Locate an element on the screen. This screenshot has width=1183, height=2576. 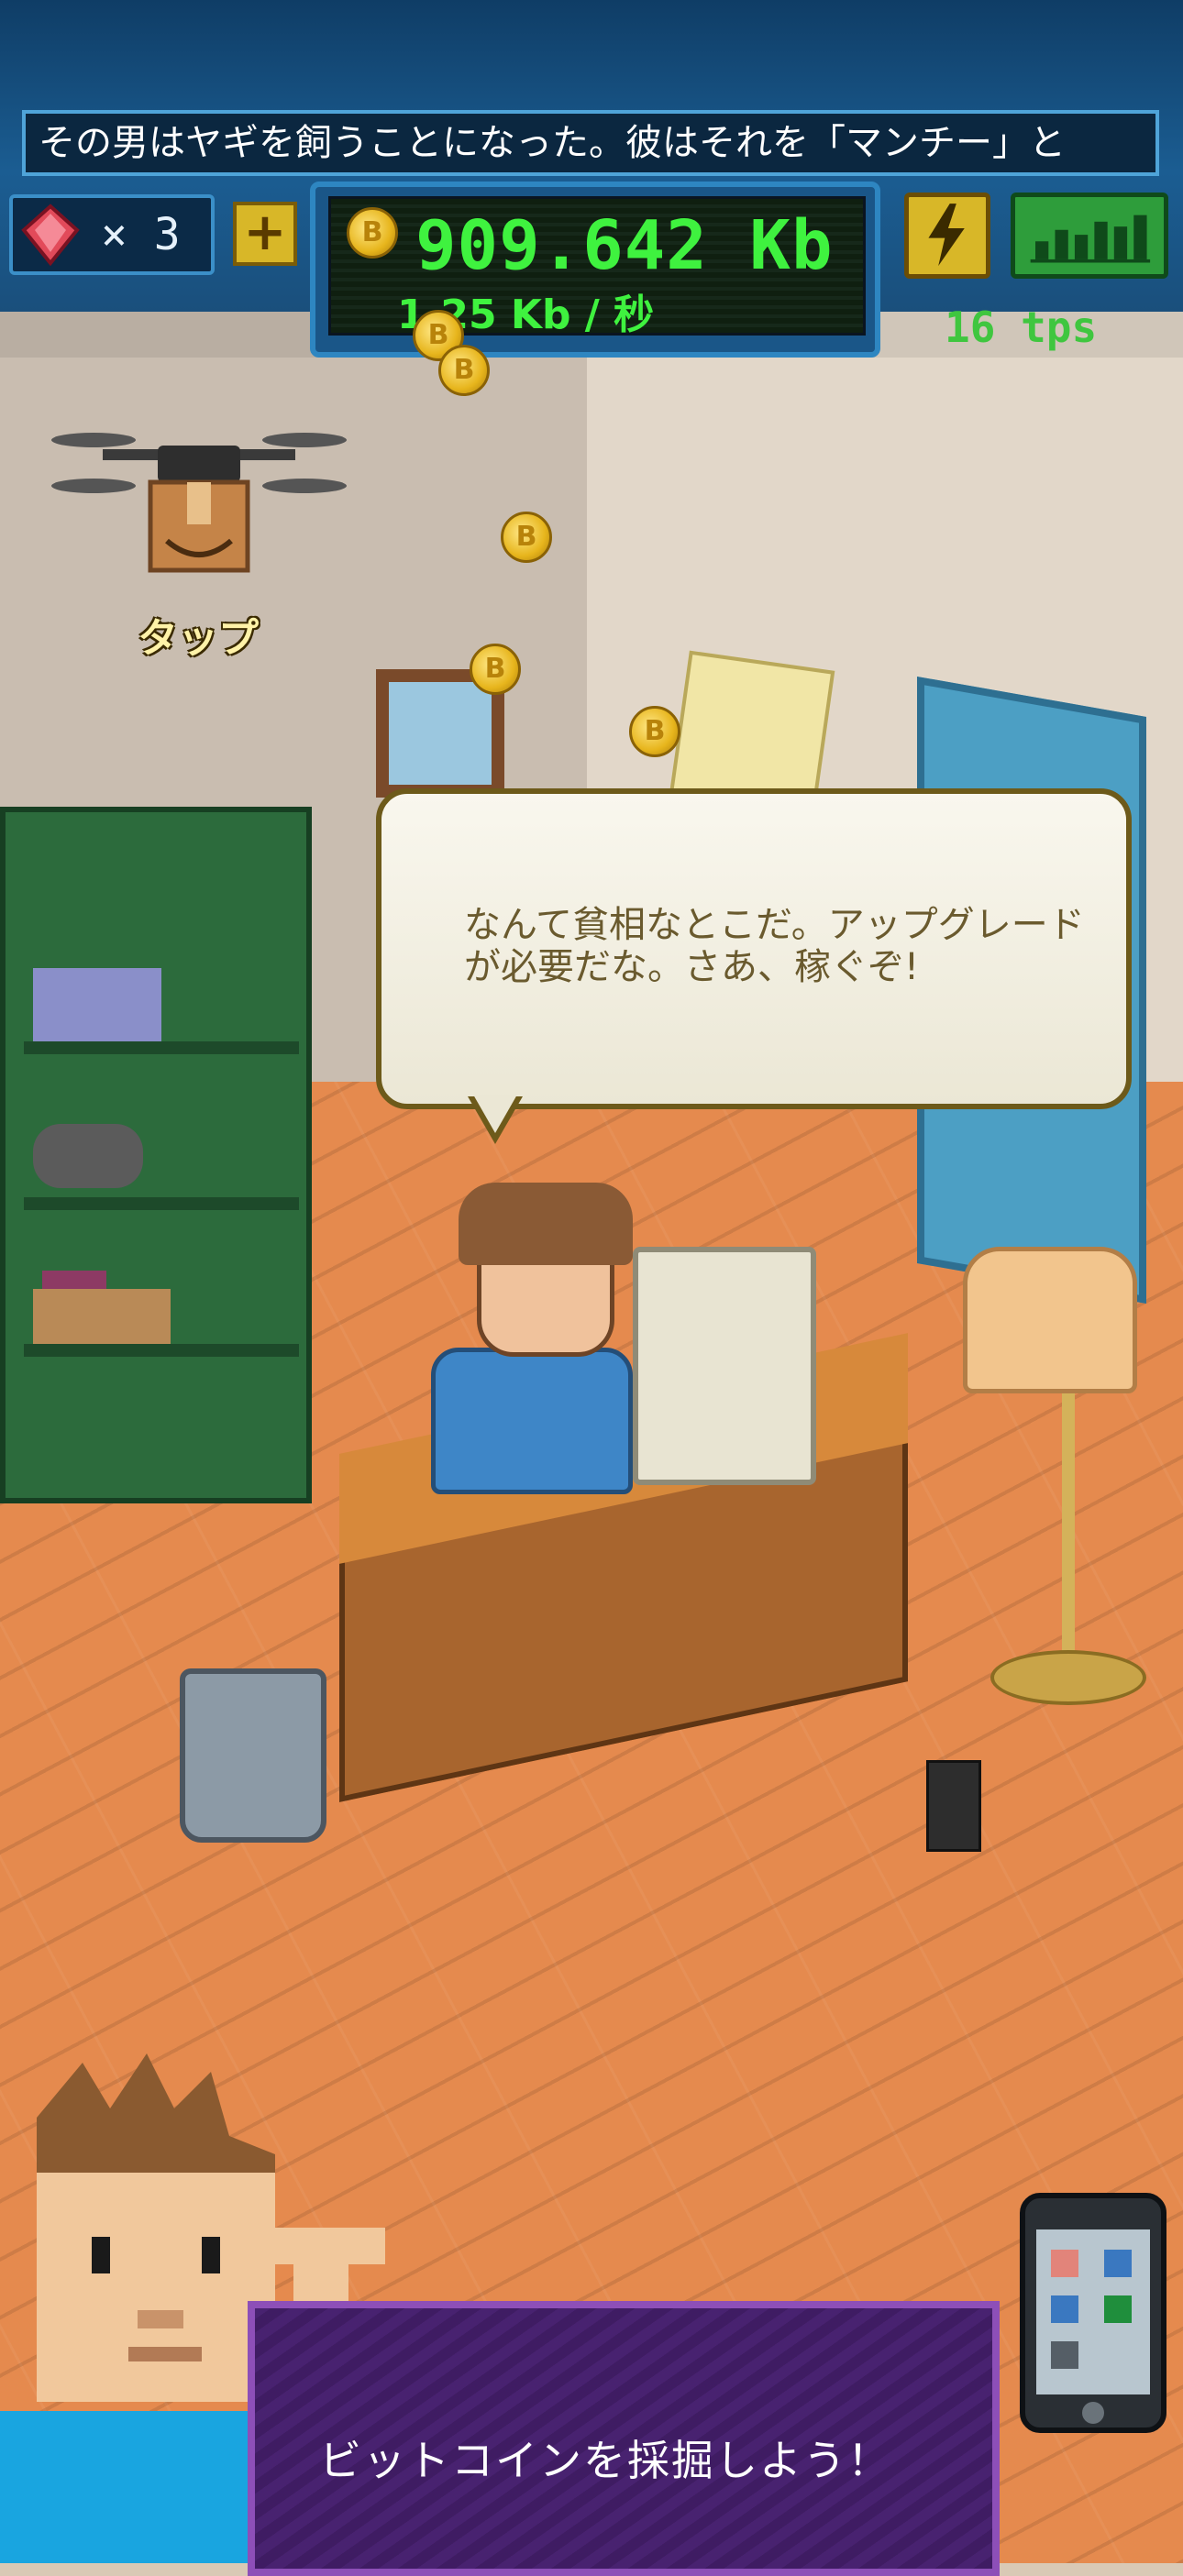
delivery-drone is located at coordinates (199, 504).